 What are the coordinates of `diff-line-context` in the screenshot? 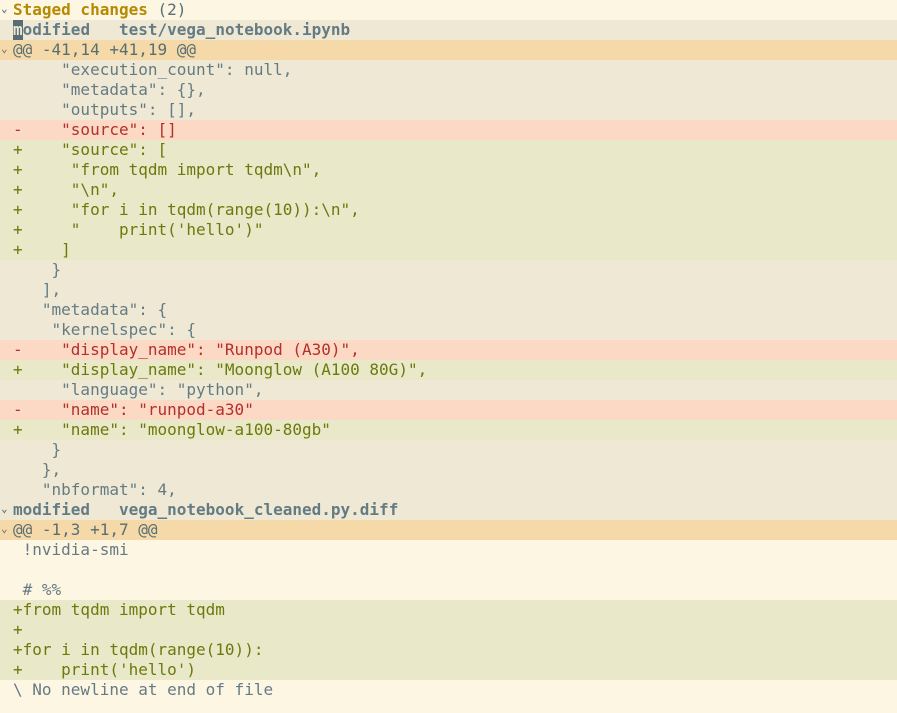 It's located at (448, 570).